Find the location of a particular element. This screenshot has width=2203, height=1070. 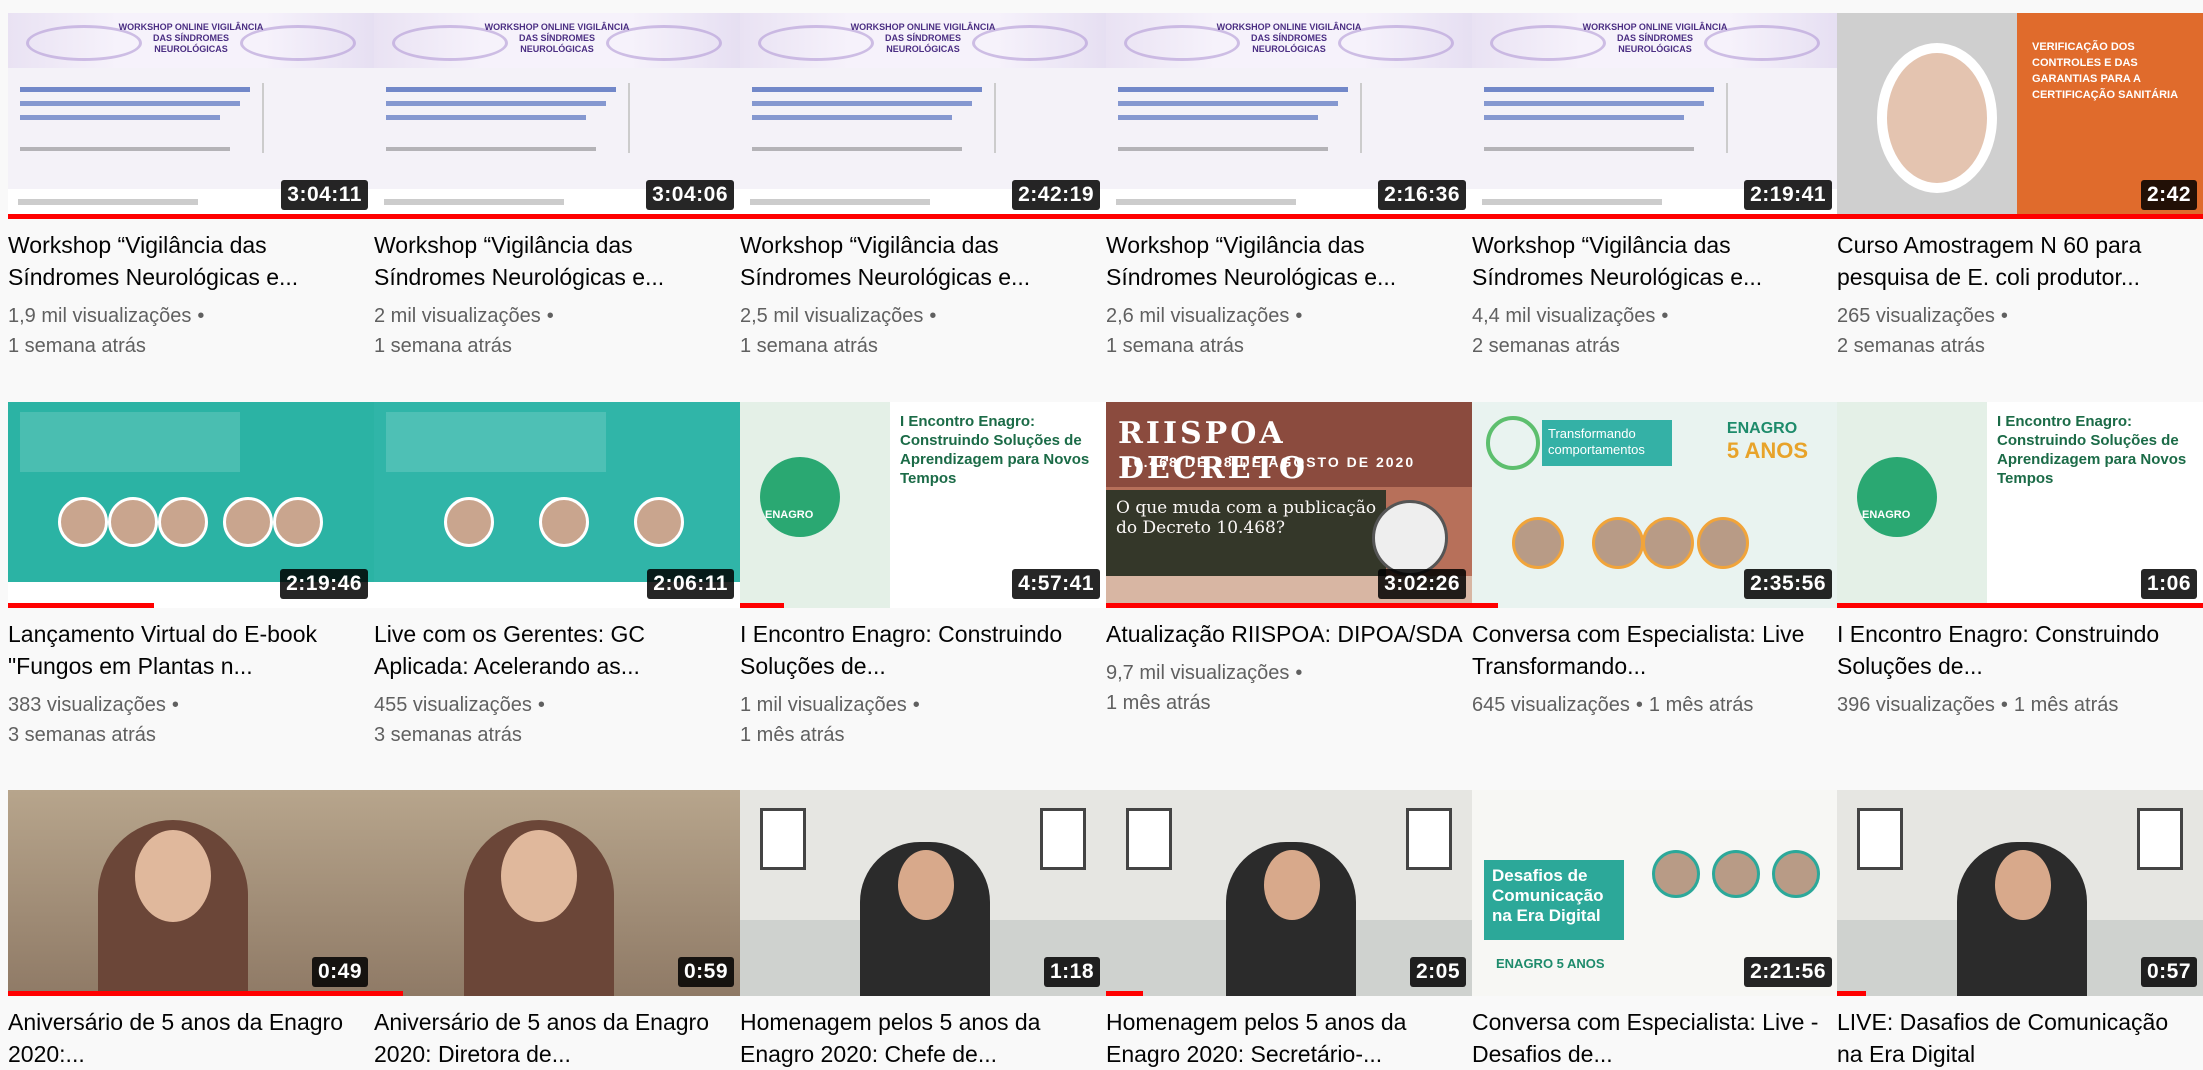

duration-badge: 3:04:06 is located at coordinates (690, 195).